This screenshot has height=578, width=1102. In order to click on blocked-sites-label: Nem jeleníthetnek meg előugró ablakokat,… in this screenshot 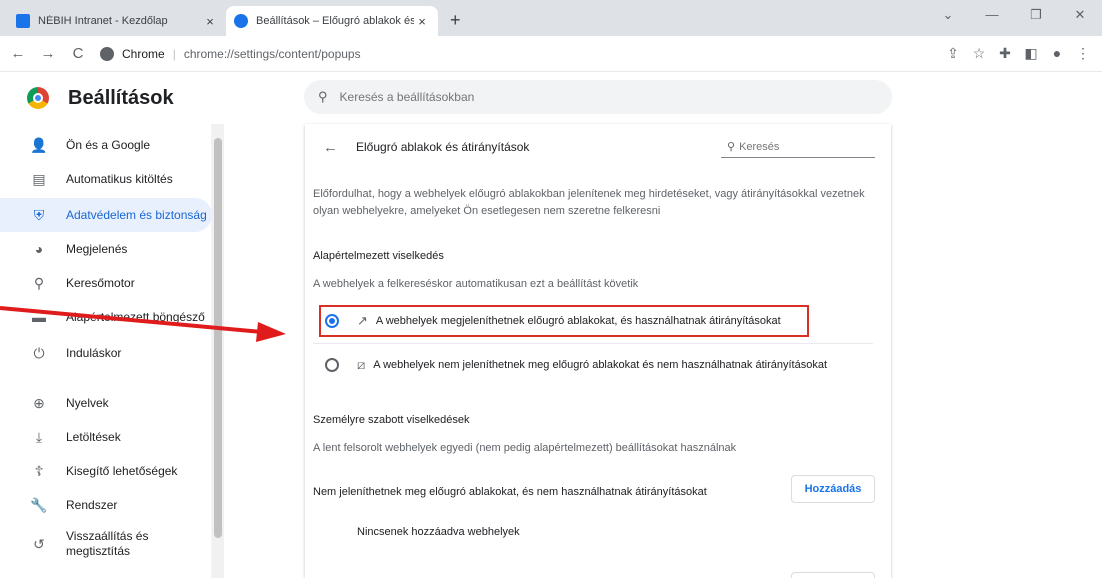, I will do `click(510, 492)`.